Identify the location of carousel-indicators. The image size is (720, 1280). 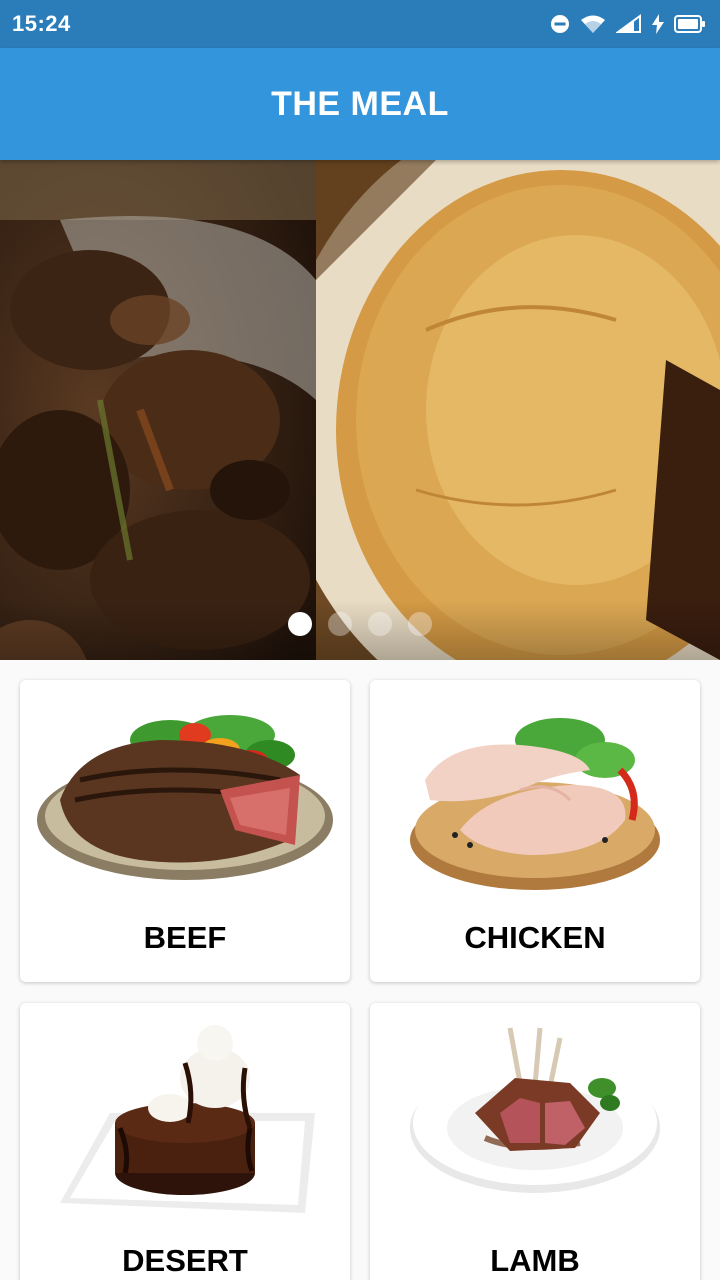
(360, 624).